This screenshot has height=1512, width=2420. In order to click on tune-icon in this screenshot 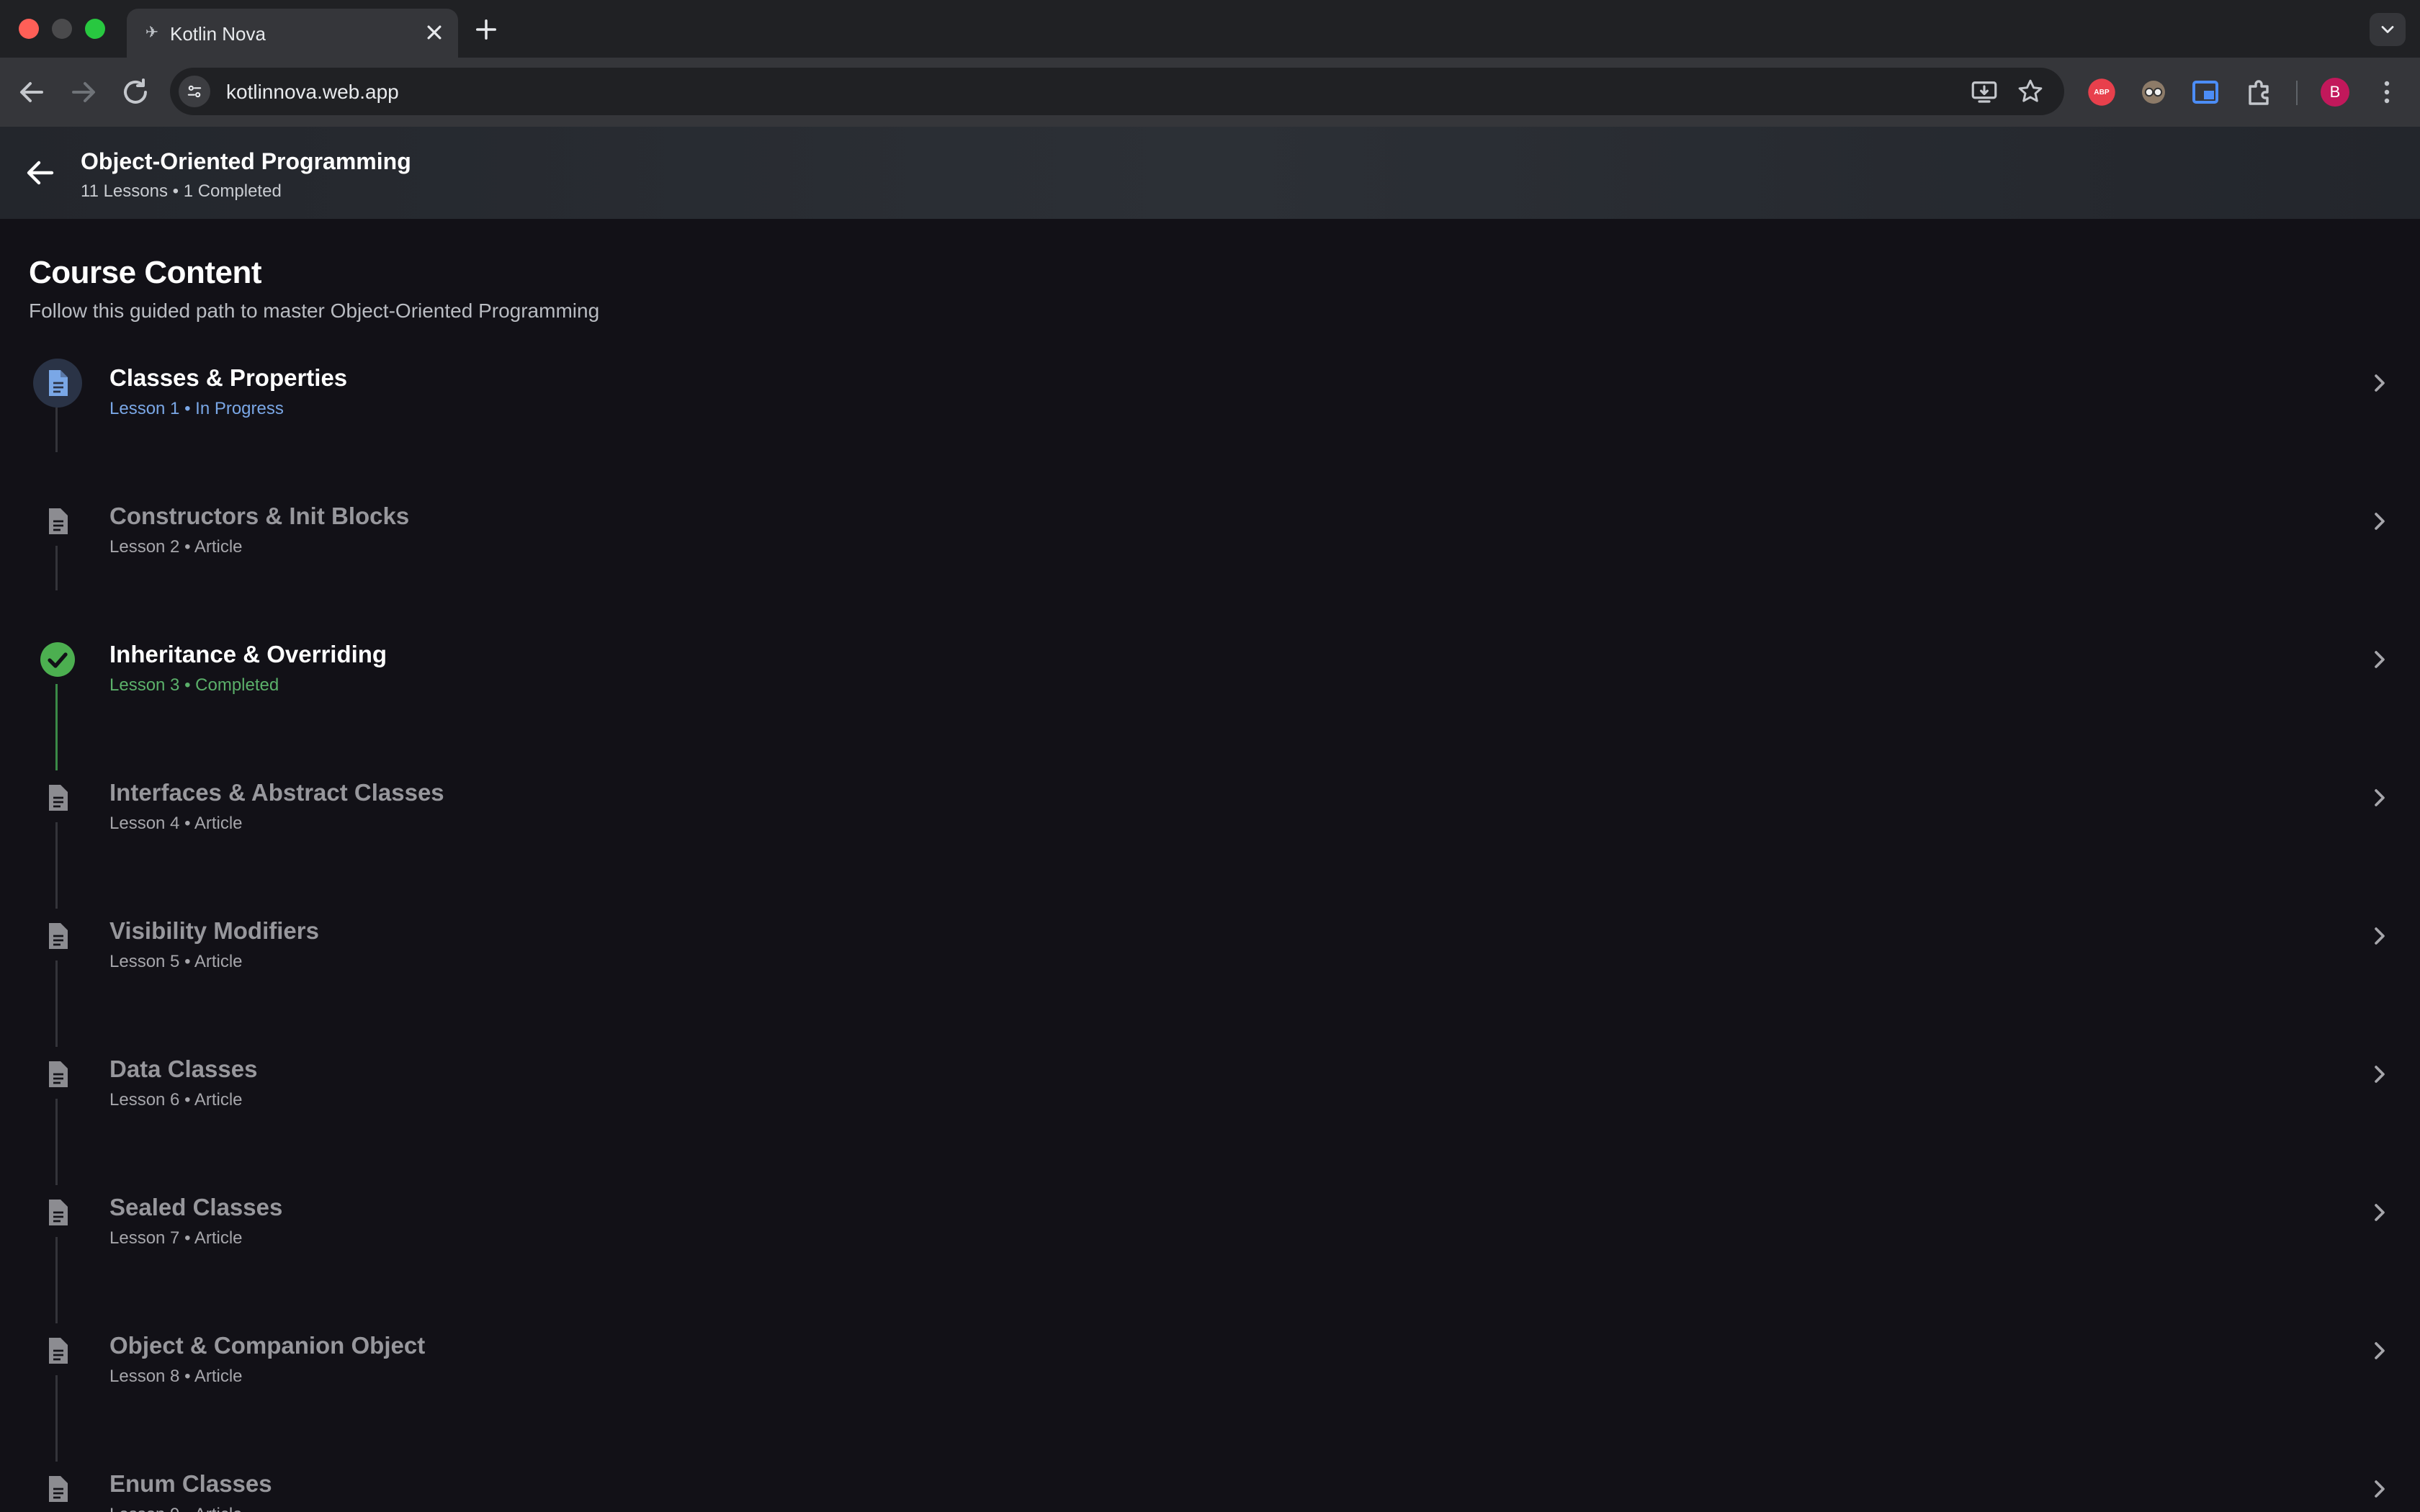, I will do `click(194, 91)`.